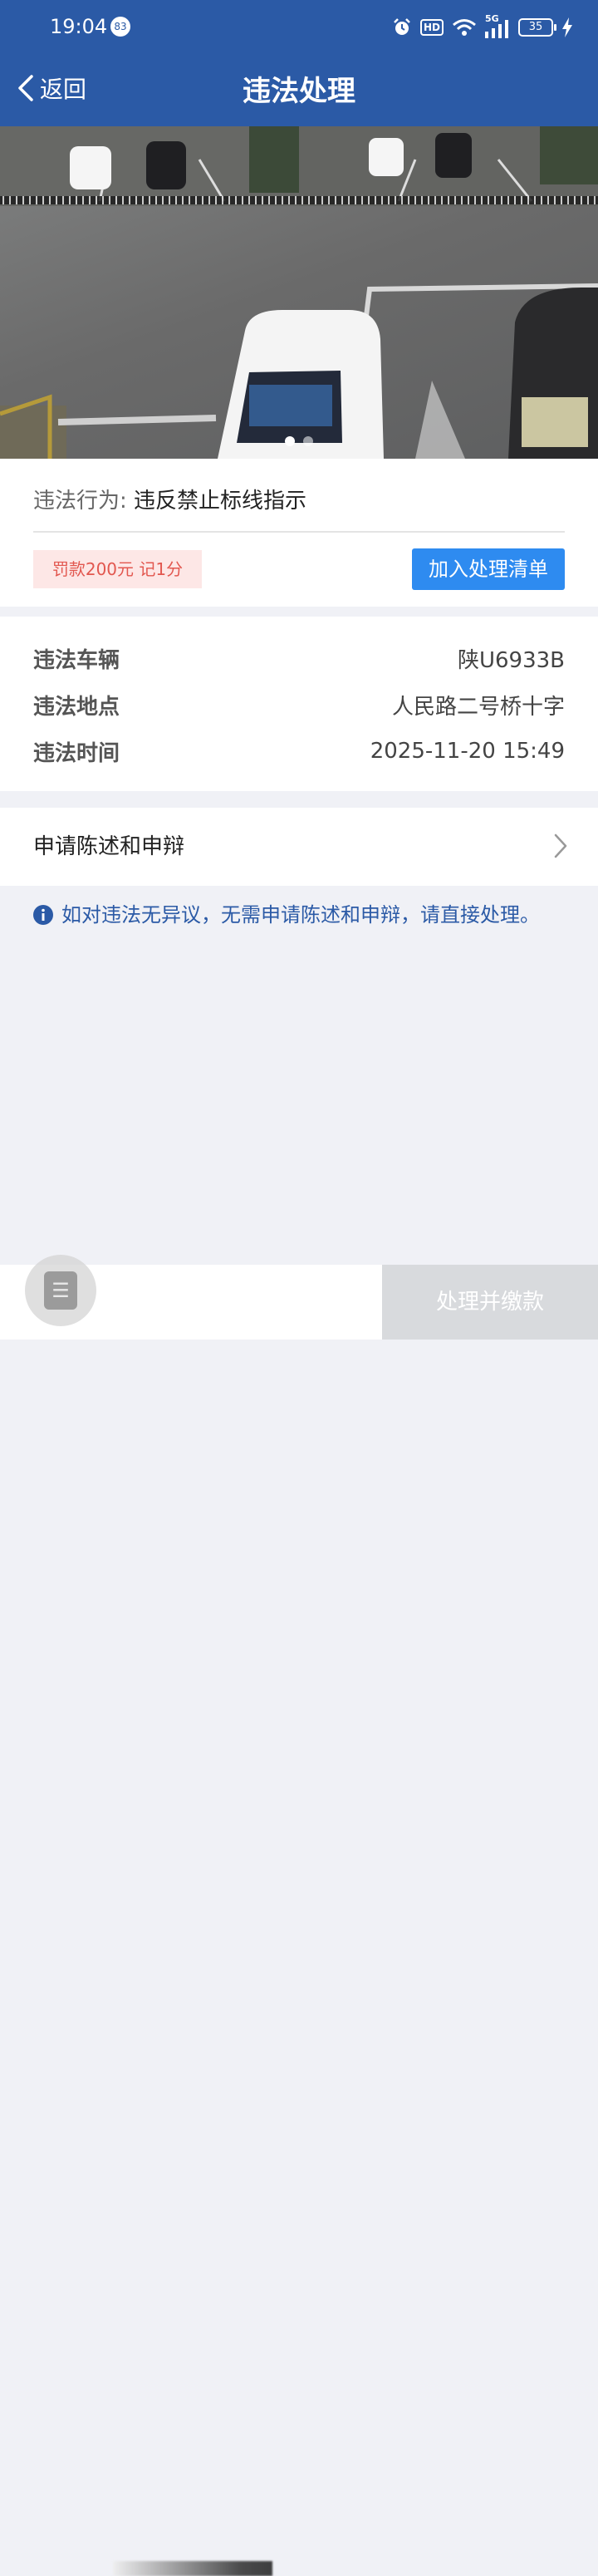  Describe the element at coordinates (77, 753) in the screenshot. I see `detail-label: 违法时间` at that location.